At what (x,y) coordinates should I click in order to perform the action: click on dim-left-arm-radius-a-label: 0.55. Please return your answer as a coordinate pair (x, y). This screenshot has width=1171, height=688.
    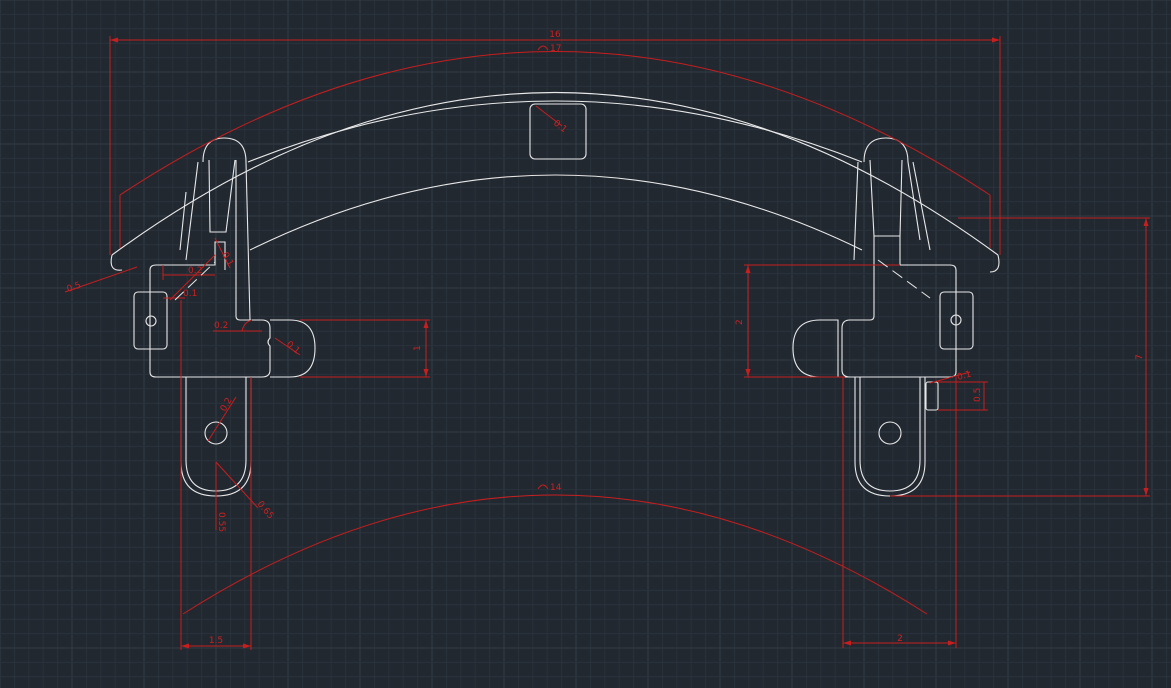
    Looking at the image, I should click on (221, 522).